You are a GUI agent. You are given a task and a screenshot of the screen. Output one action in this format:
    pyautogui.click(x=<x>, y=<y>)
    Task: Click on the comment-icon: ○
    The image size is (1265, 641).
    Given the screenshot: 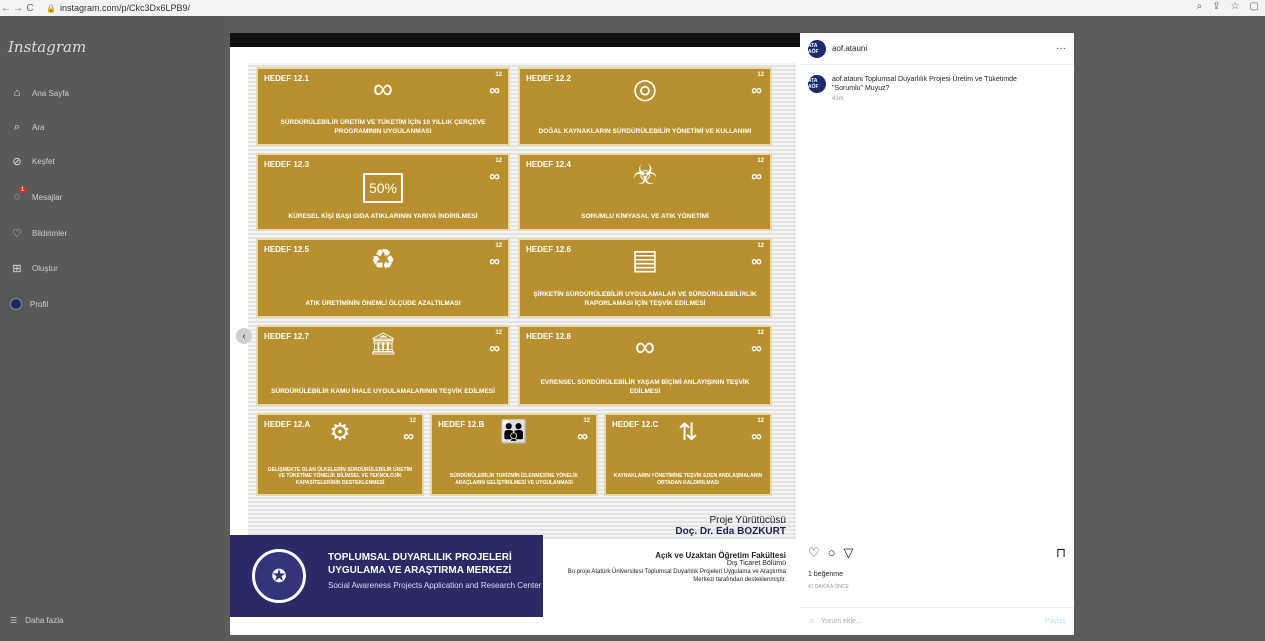 What is the action you would take?
    pyautogui.click(x=832, y=553)
    